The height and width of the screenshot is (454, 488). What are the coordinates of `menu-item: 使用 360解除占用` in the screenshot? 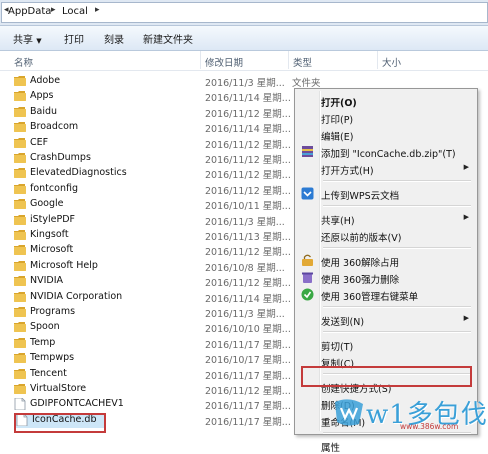 It's located at (386, 260).